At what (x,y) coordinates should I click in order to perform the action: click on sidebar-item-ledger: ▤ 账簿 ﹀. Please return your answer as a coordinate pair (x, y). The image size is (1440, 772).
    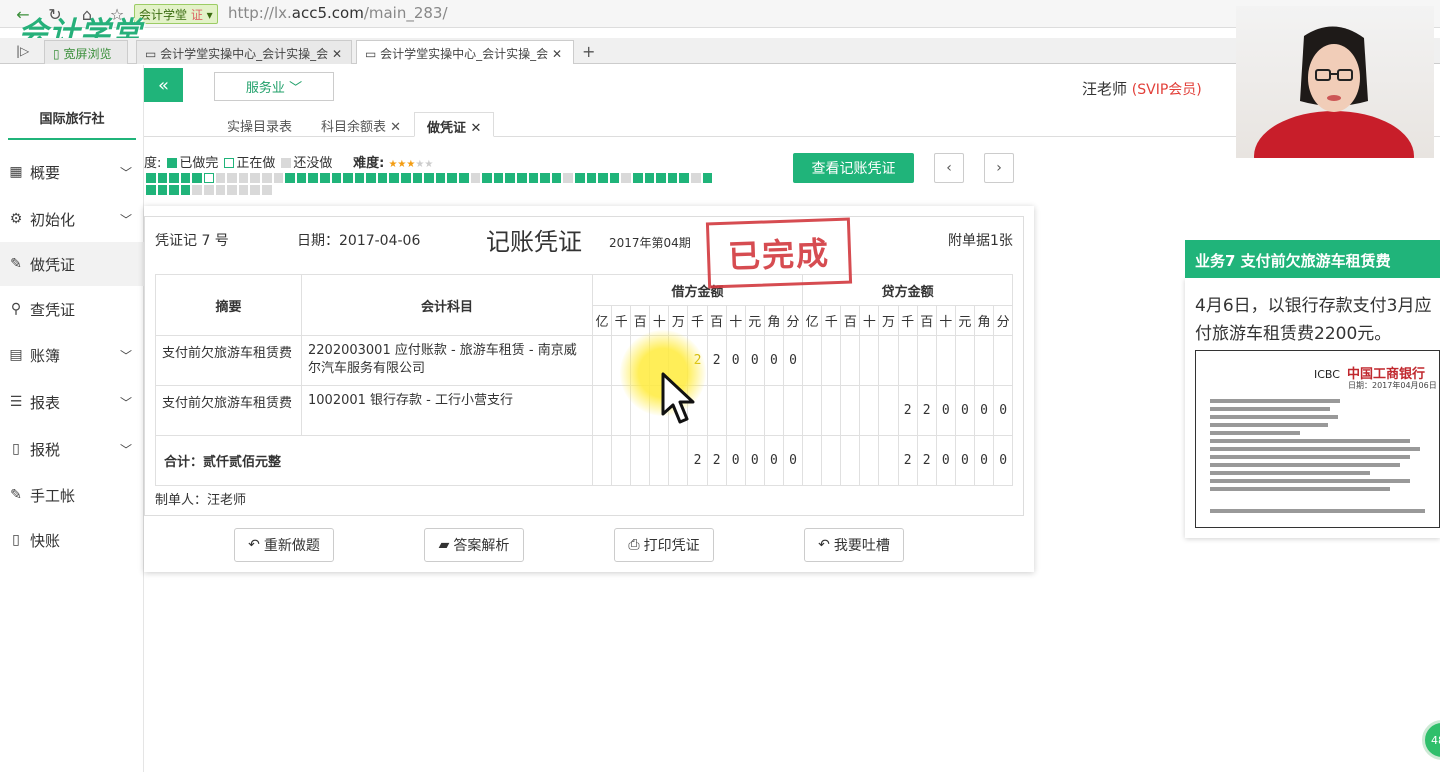
    Looking at the image, I should click on (72, 355).